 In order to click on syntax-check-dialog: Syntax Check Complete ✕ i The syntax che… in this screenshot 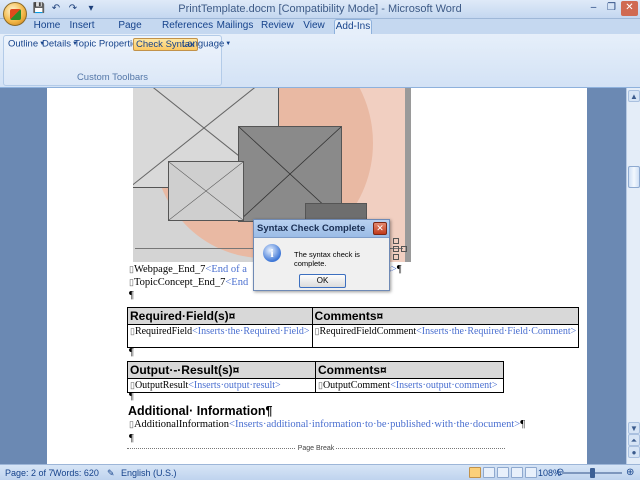, I will do `click(321, 255)`.